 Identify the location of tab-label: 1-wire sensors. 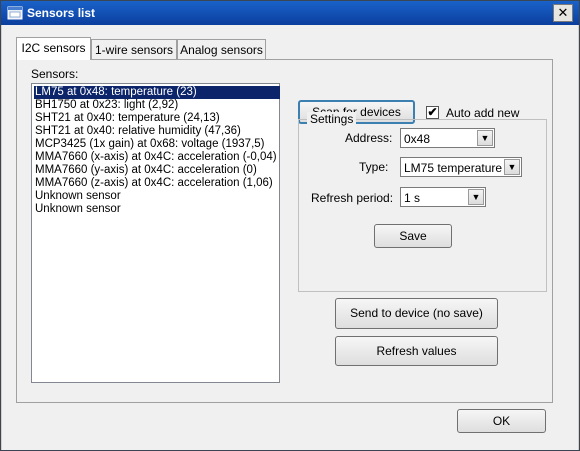
(134, 50).